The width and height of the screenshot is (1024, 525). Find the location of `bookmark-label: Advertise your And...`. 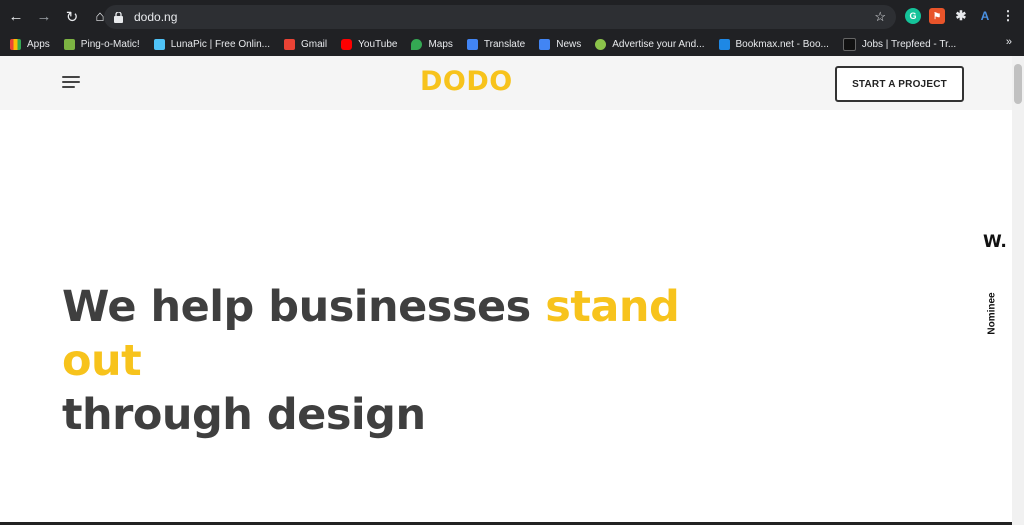

bookmark-label: Advertise your And... is located at coordinates (658, 44).